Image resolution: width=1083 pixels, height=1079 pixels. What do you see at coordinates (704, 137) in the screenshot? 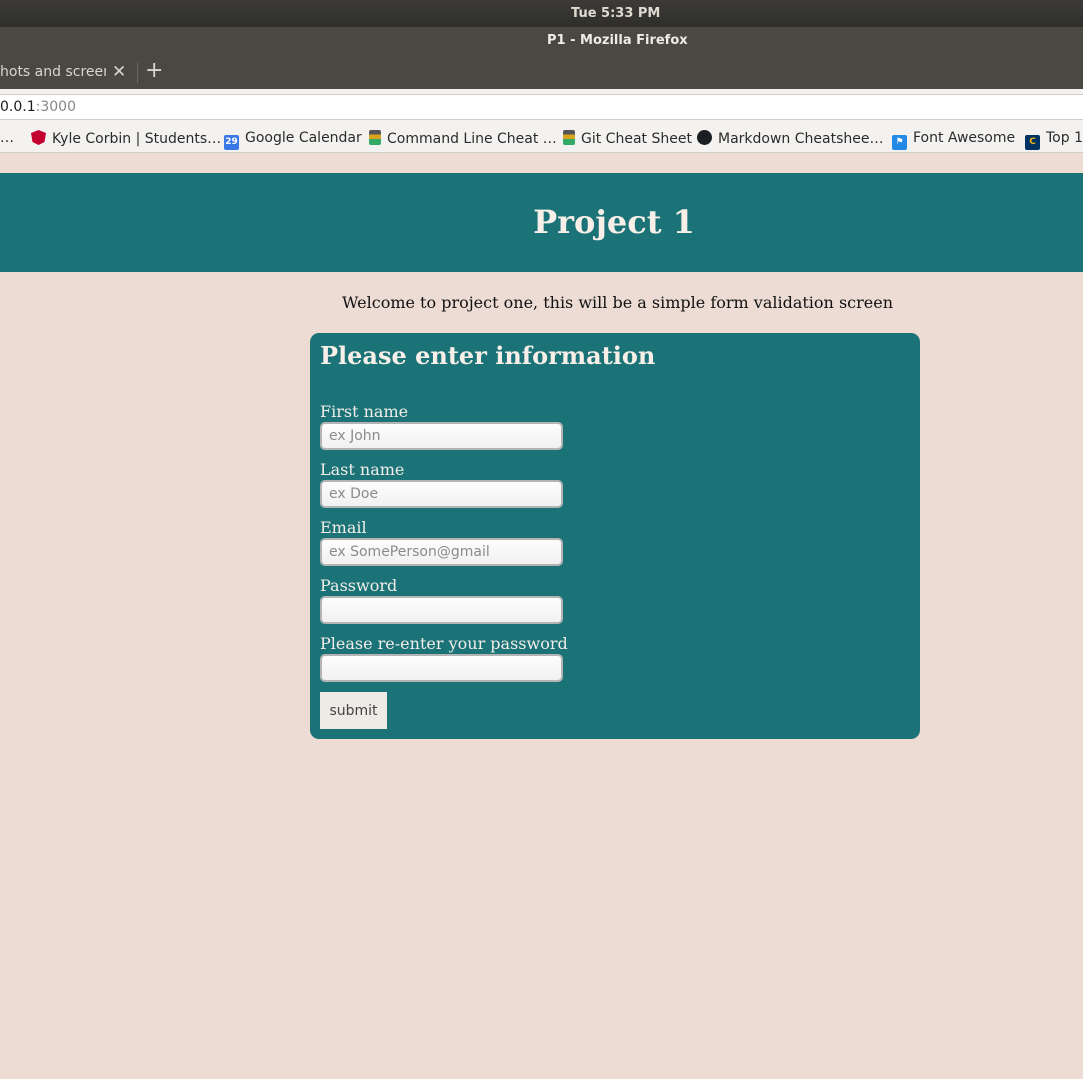
I see `github-icon` at bounding box center [704, 137].